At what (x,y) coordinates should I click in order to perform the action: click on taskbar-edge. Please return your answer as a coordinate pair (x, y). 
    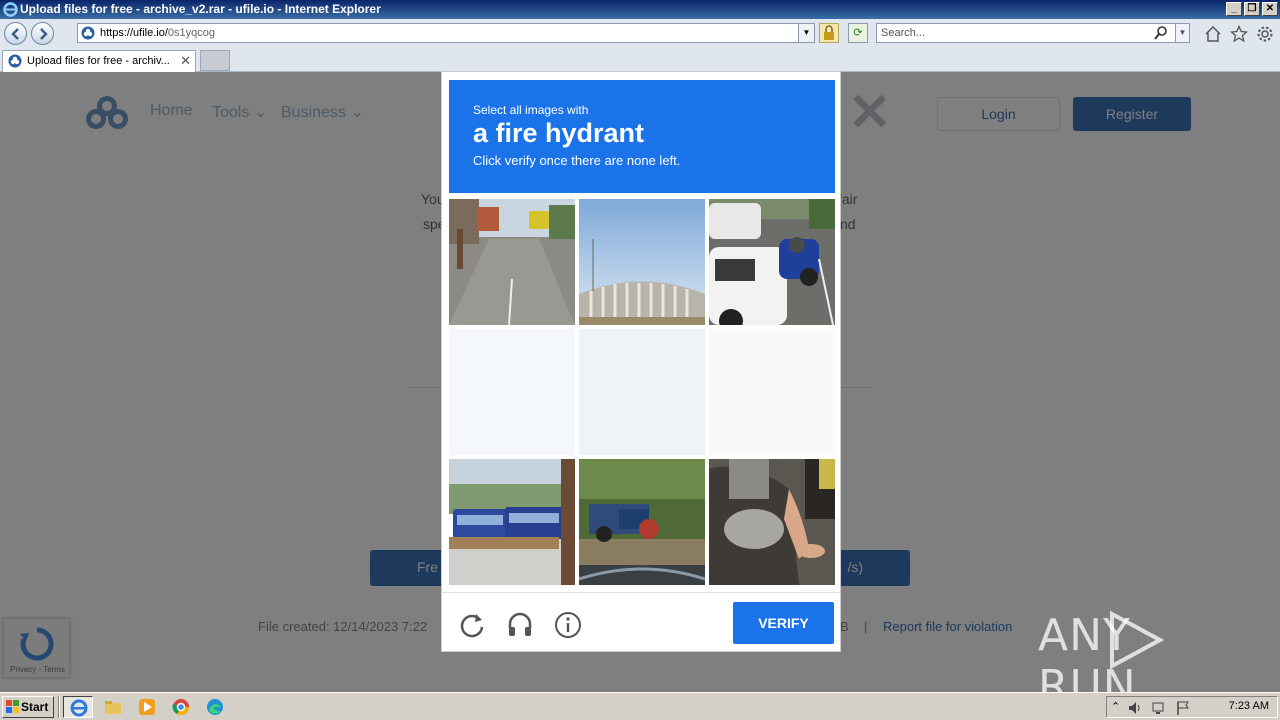
    Looking at the image, I should click on (215, 707).